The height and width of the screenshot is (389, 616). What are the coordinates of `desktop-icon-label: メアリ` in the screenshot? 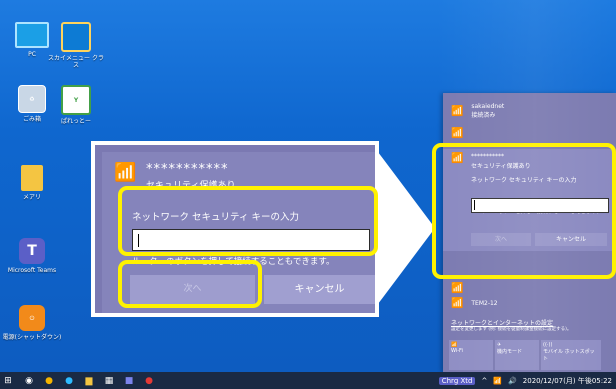 It's located at (31, 197).